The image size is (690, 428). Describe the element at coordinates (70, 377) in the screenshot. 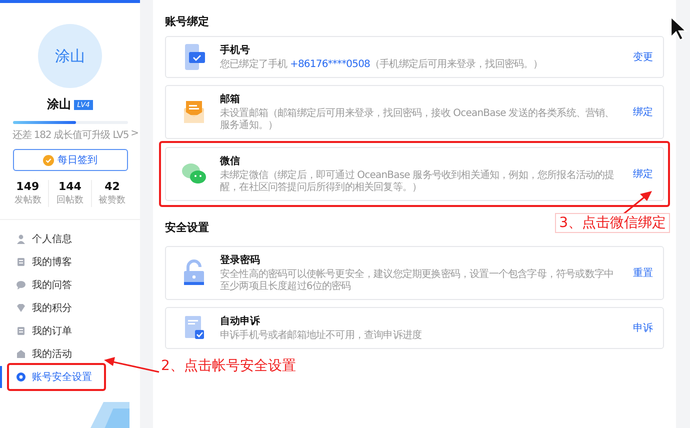

I see `menu-item: 账号安全设置` at that location.